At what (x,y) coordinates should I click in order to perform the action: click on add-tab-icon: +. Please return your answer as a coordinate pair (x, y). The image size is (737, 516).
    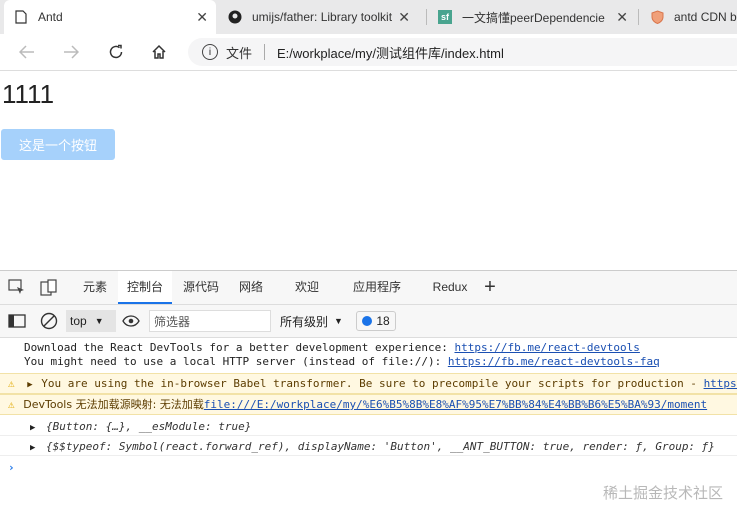
    Looking at the image, I should click on (490, 287).